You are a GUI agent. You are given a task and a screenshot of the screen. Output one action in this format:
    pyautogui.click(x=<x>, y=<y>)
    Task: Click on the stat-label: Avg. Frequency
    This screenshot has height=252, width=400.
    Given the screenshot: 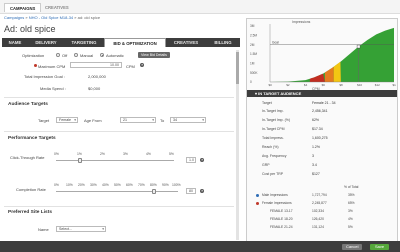 What is the action you would take?
    pyautogui.click(x=274, y=156)
    